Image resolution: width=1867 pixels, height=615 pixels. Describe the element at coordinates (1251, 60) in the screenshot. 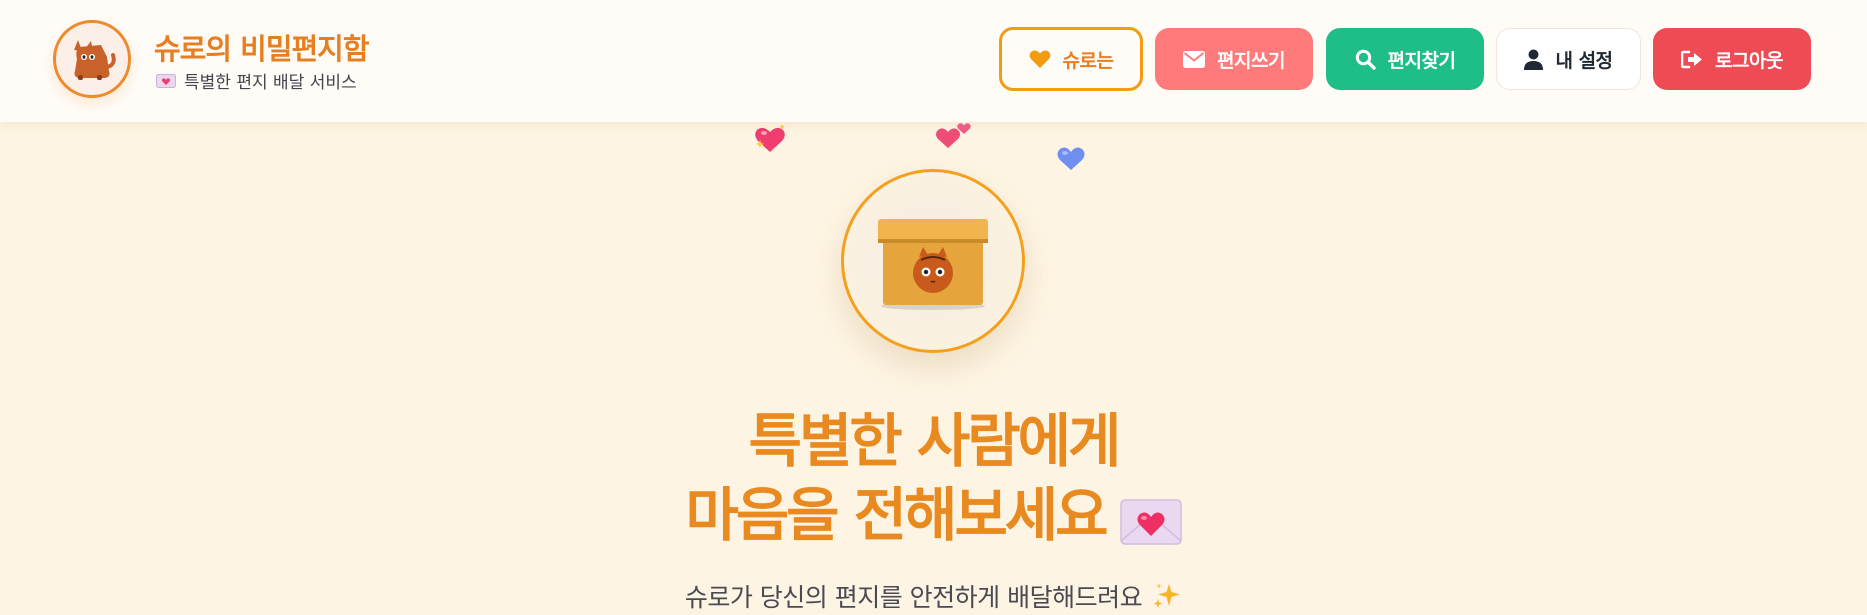

I see `write-letter-button-label: 편지쓰기` at that location.